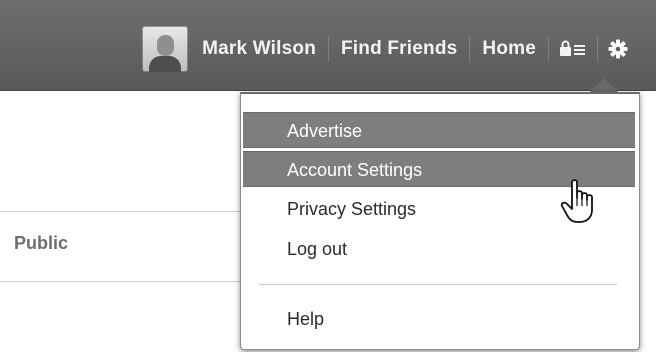 The image size is (656, 352). Describe the element at coordinates (41, 243) in the screenshot. I see `audience-label: Public` at that location.